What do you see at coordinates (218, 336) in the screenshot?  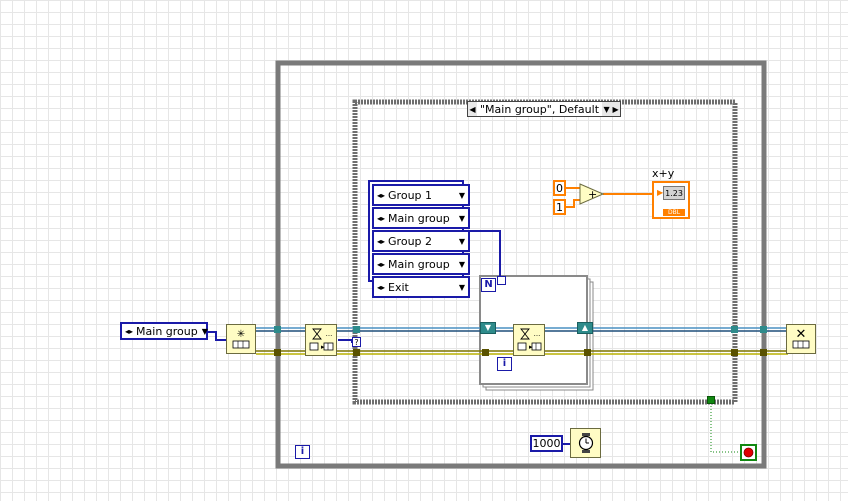 I see `enum-wire` at bounding box center [218, 336].